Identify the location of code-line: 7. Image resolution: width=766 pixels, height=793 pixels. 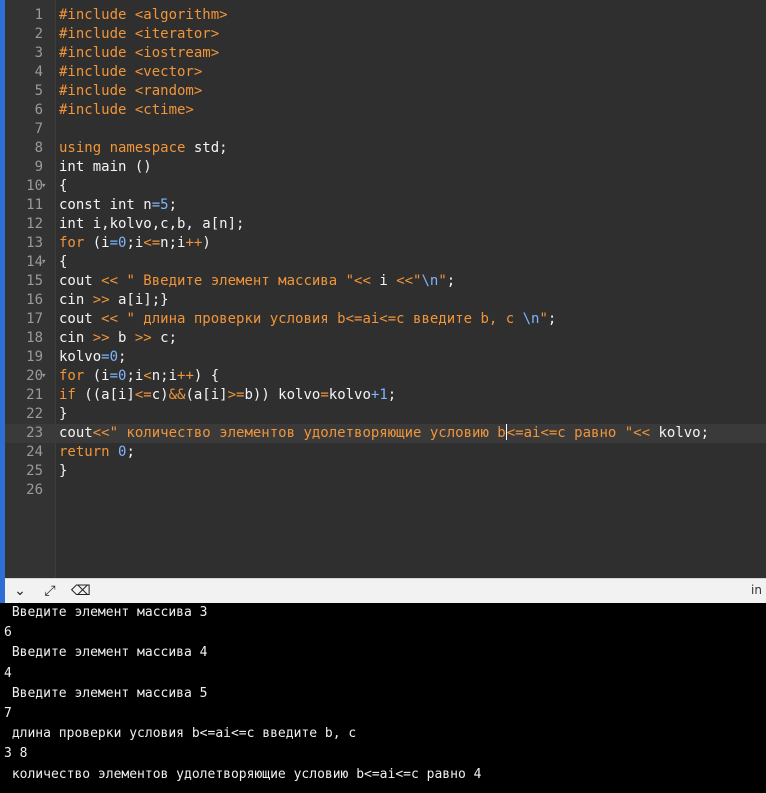
(385, 129).